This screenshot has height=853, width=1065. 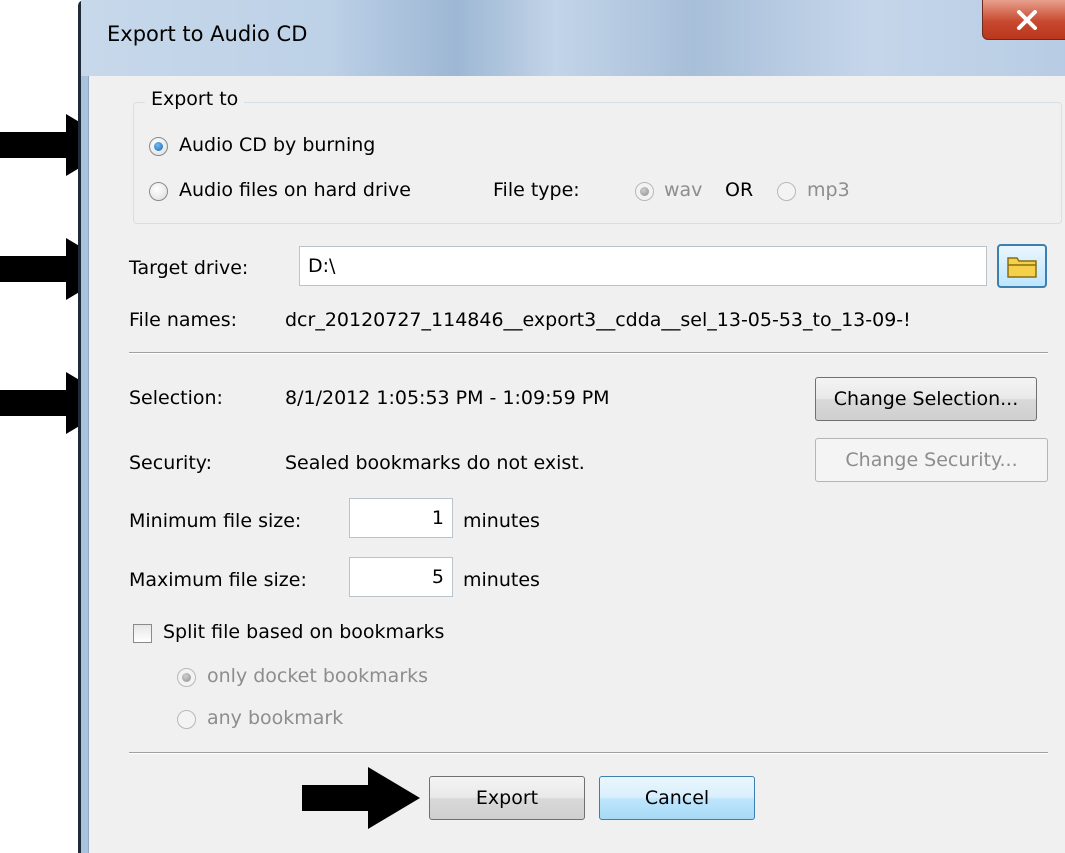 I want to click on label-any-bookmark: any bookmark, so click(x=275, y=718).